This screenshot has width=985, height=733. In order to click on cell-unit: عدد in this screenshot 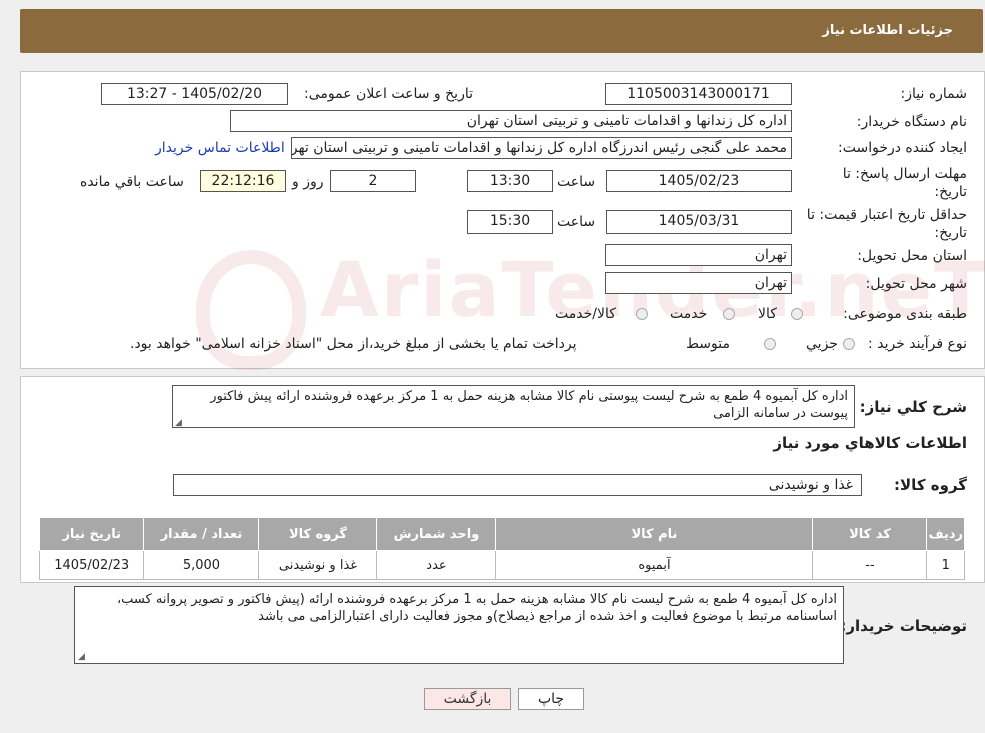, I will do `click(436, 565)`.